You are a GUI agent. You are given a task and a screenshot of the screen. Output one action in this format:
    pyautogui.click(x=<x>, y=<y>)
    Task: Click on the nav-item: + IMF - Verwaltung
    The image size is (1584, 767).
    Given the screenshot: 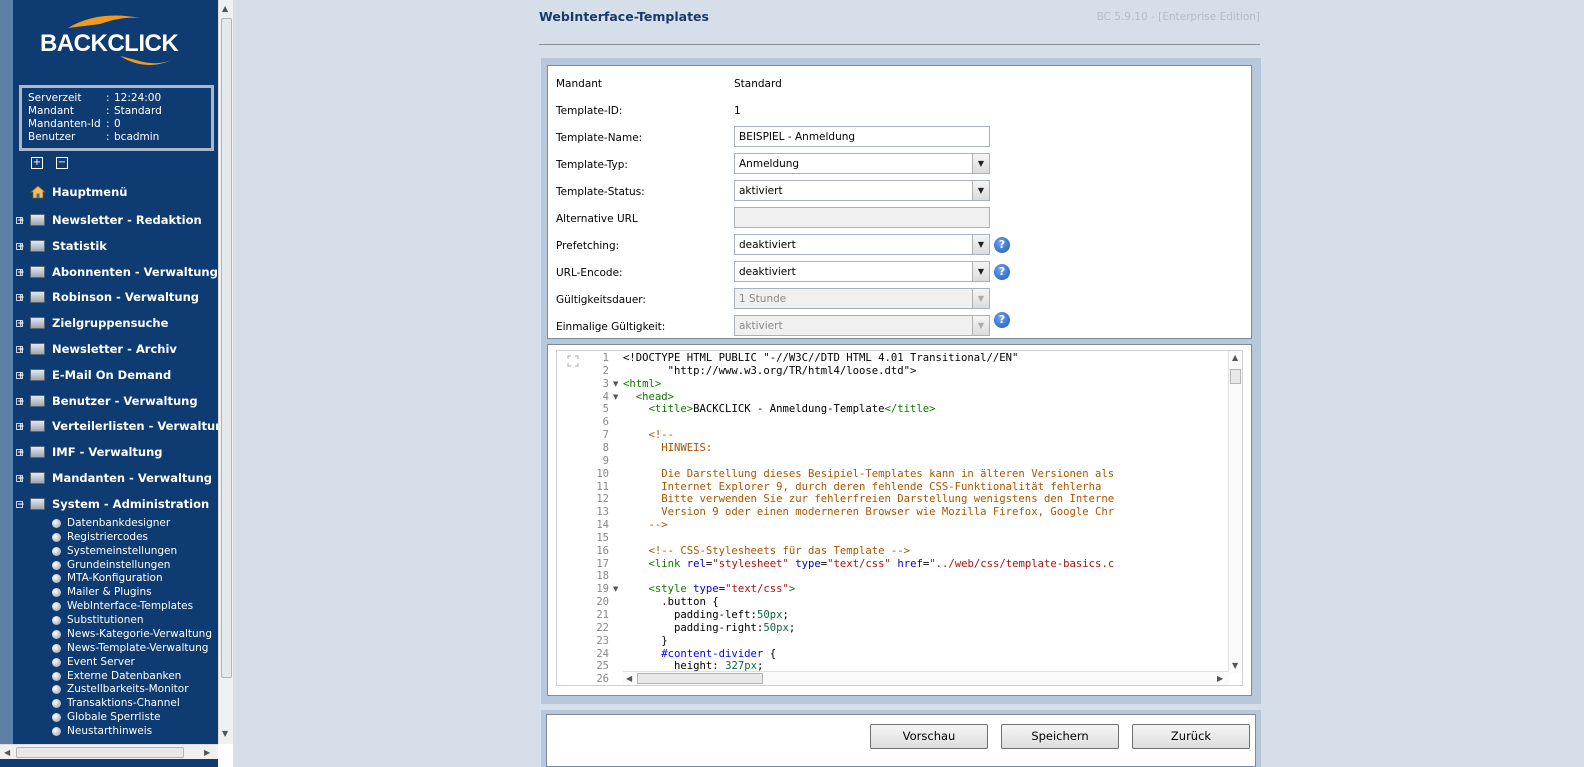 What is the action you would take?
    pyautogui.click(x=109, y=452)
    